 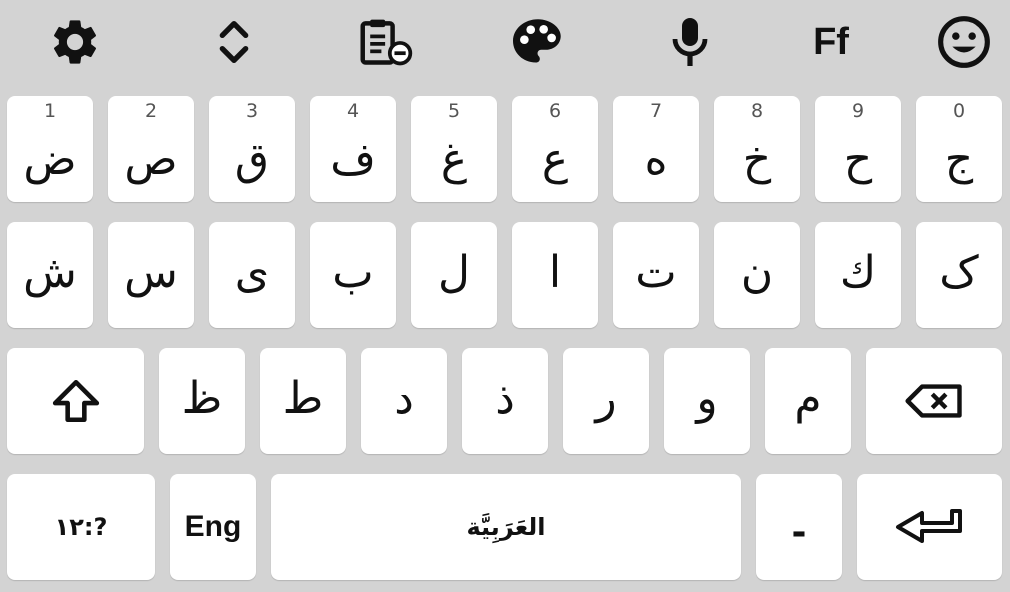 I want to click on key-label: ه, so click(x=656, y=159).